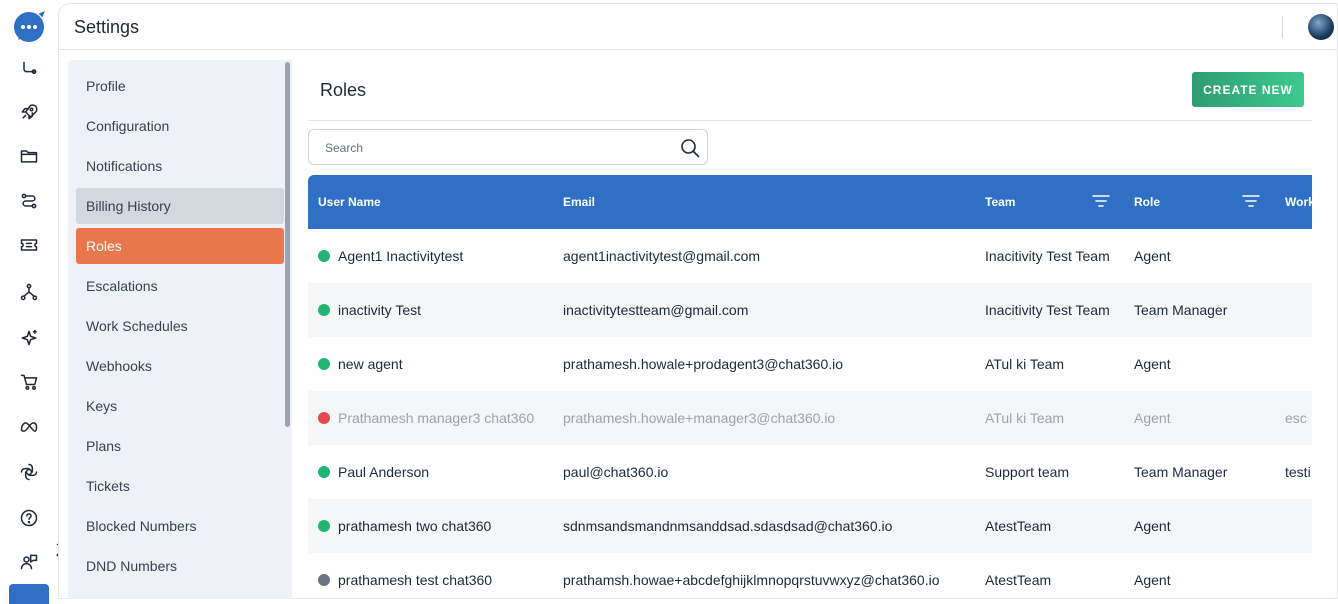  What do you see at coordinates (495, 148) in the screenshot?
I see `search-input` at bounding box center [495, 148].